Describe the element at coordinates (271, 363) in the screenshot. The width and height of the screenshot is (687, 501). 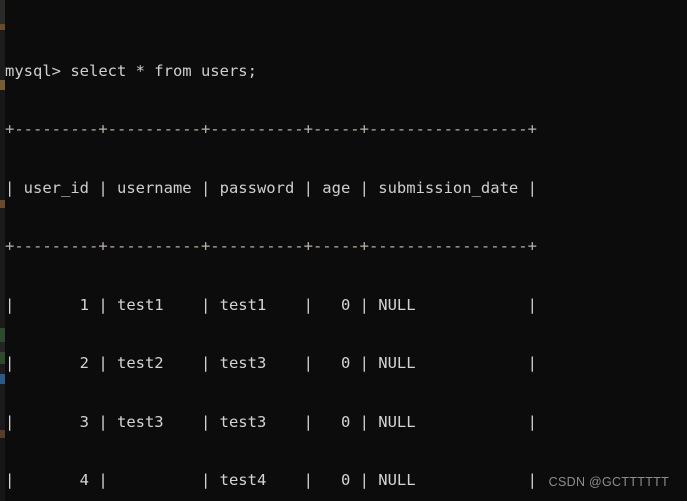
I see `table-row: | 2 | test2 | test3 | 0 | NULL |` at that location.